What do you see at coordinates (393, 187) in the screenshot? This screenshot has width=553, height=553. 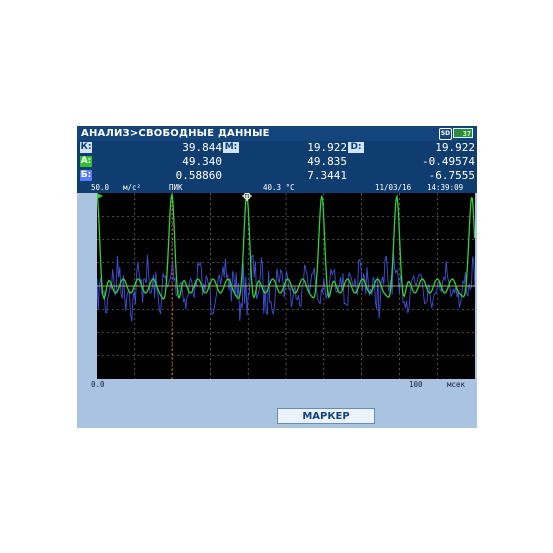 I see `date-display: 11/03/16` at bounding box center [393, 187].